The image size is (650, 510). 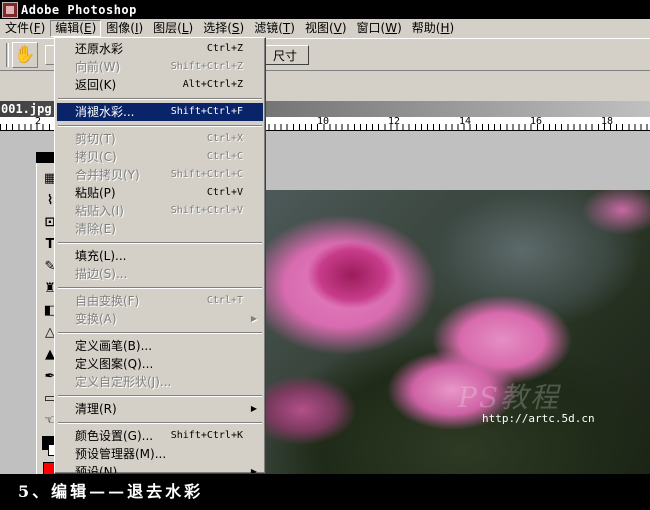 What do you see at coordinates (160, 301) in the screenshot?
I see `edit-menu-item: 自由变换(F) Ctrl+T` at bounding box center [160, 301].